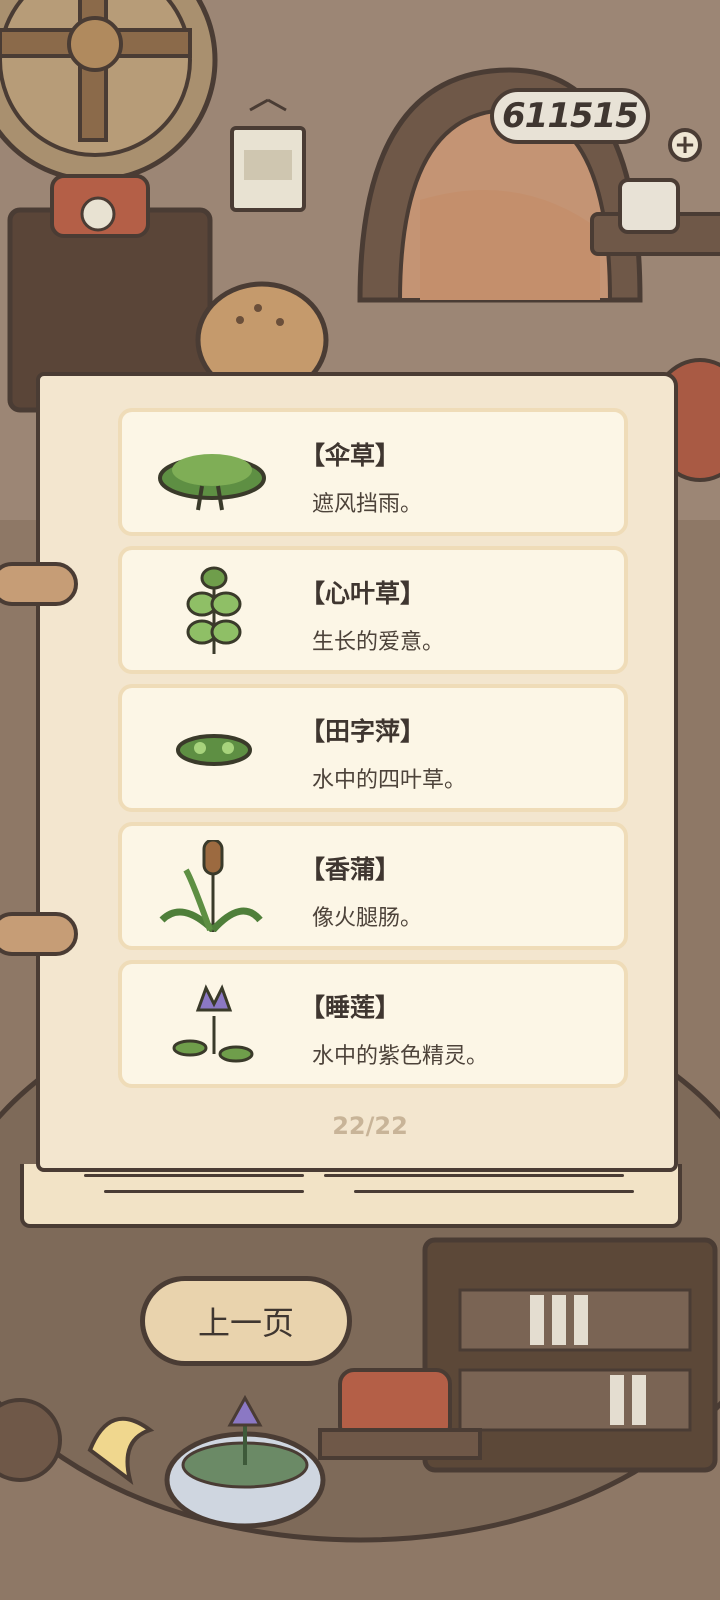  What do you see at coordinates (246, 1321) in the screenshot?
I see `previous-page-button: 上一页` at bounding box center [246, 1321].